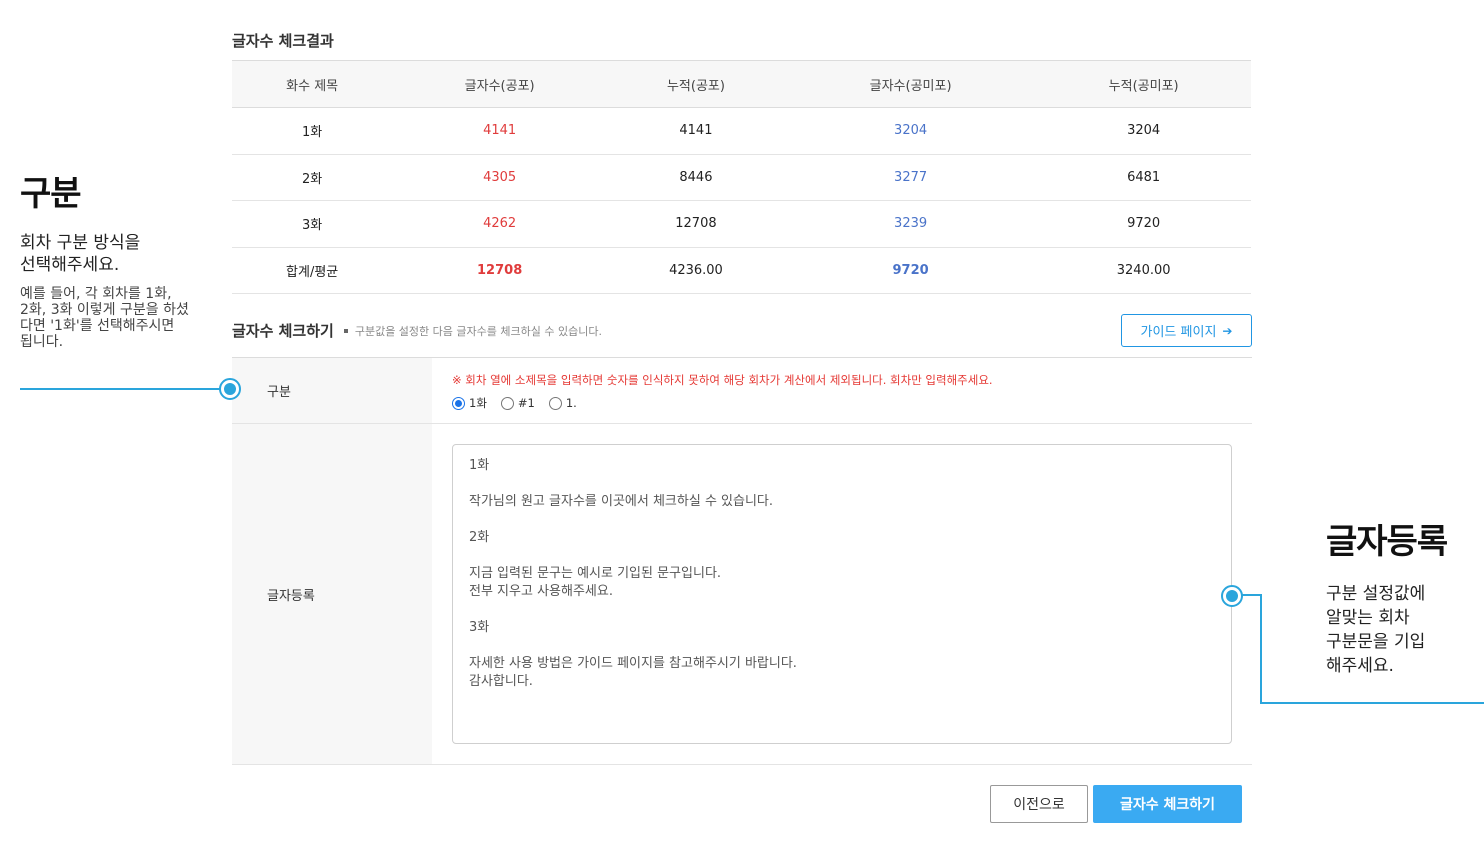  I want to click on check-count-button: 글자수 체크하기, so click(1167, 804).